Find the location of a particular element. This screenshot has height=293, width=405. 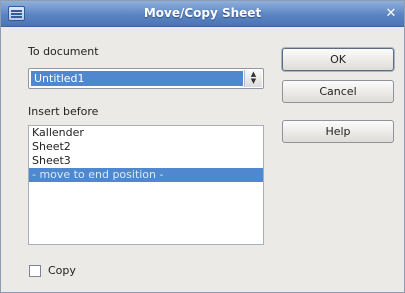

ok-button: OK is located at coordinates (338, 59).